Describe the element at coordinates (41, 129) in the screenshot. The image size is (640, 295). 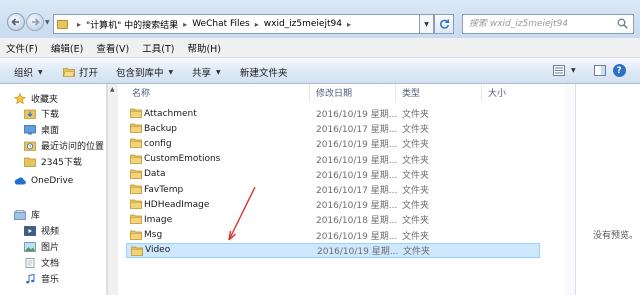
I see `sidebar-item-desktop: 桌面` at that location.